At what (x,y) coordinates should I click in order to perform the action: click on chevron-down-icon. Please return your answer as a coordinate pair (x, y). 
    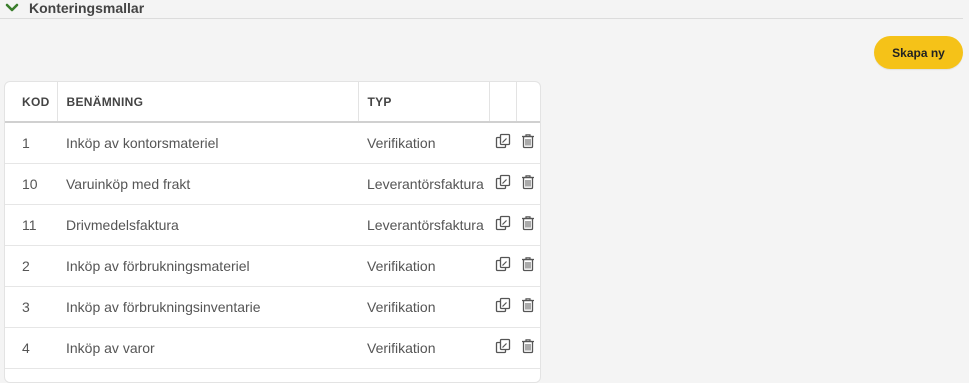
    Looking at the image, I should click on (12, 8).